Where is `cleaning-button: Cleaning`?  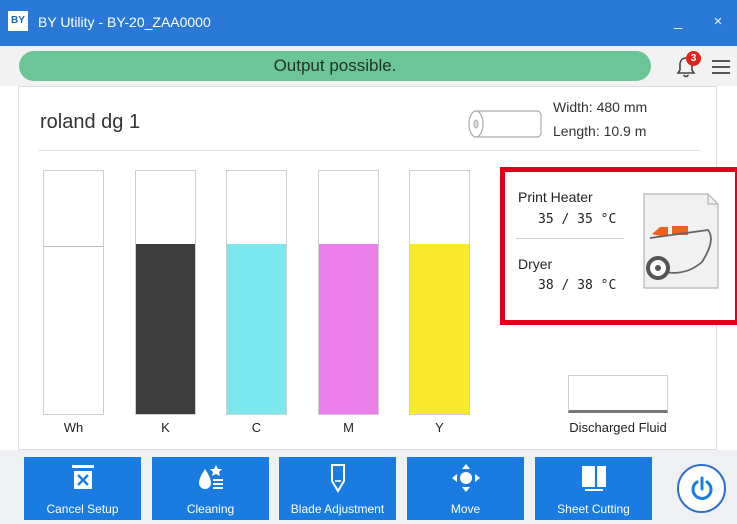 cleaning-button: Cleaning is located at coordinates (210, 488).